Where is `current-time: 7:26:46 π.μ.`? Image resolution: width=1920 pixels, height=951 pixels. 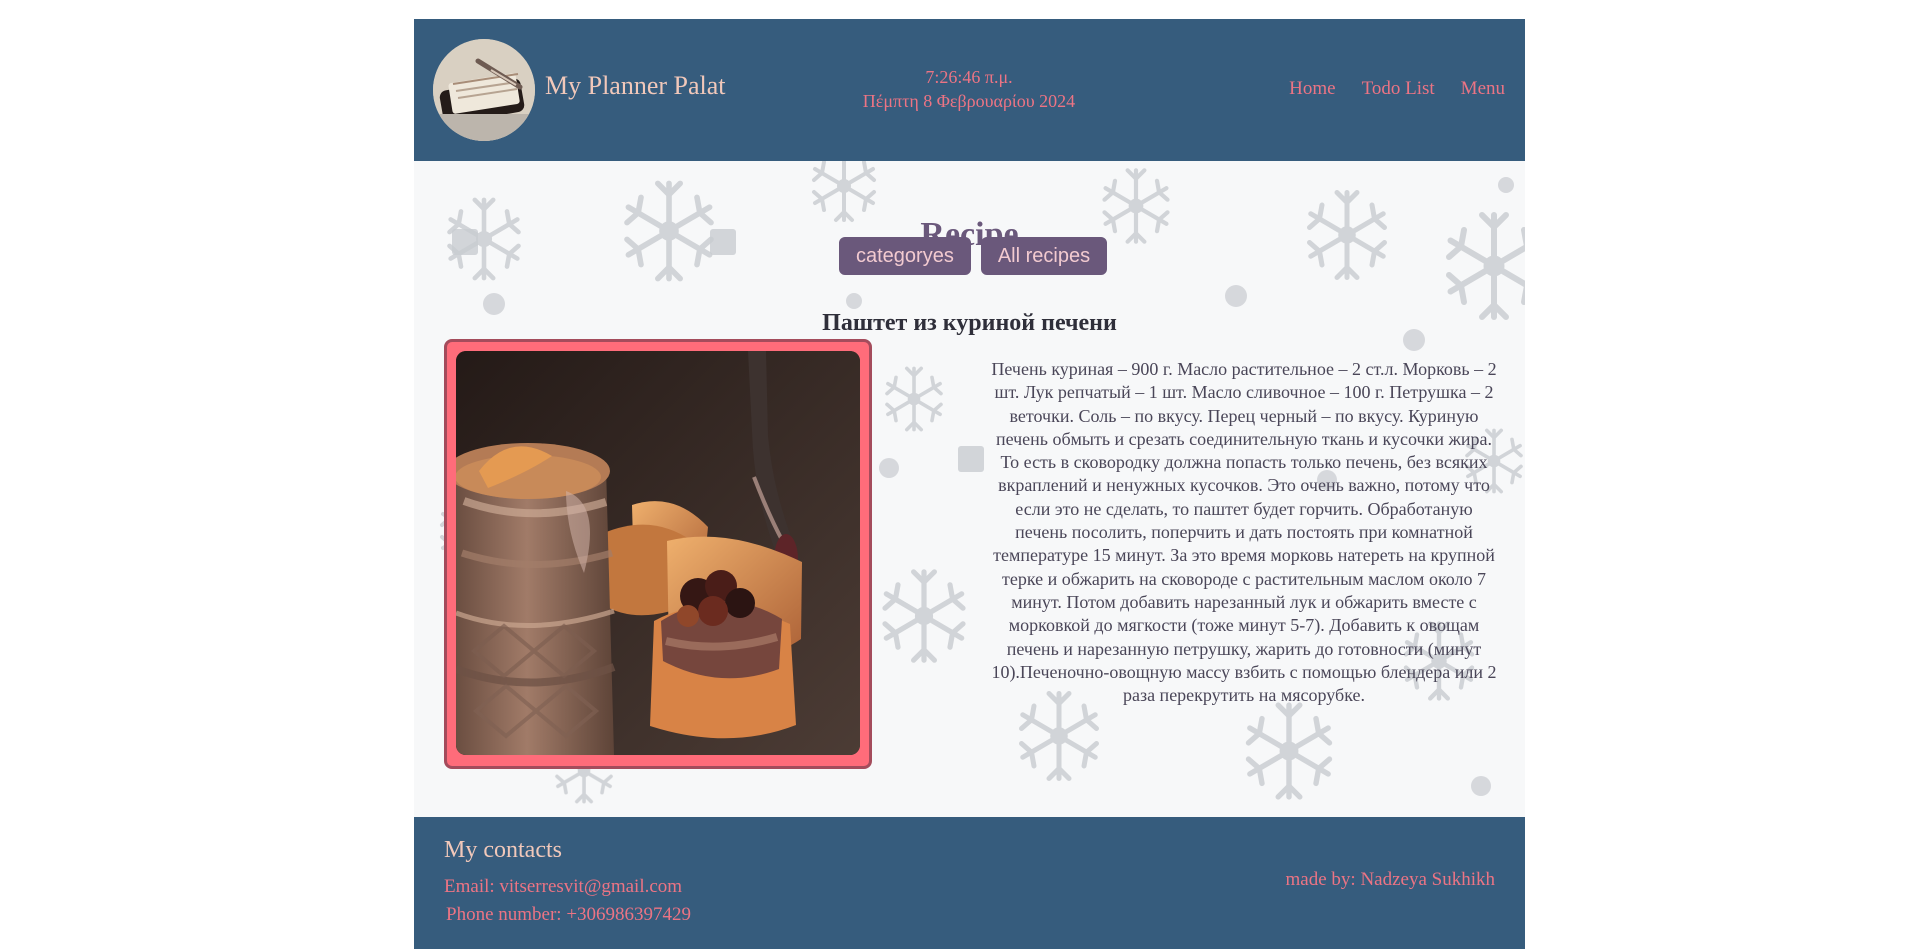 current-time: 7:26:46 π.μ. is located at coordinates (969, 77).